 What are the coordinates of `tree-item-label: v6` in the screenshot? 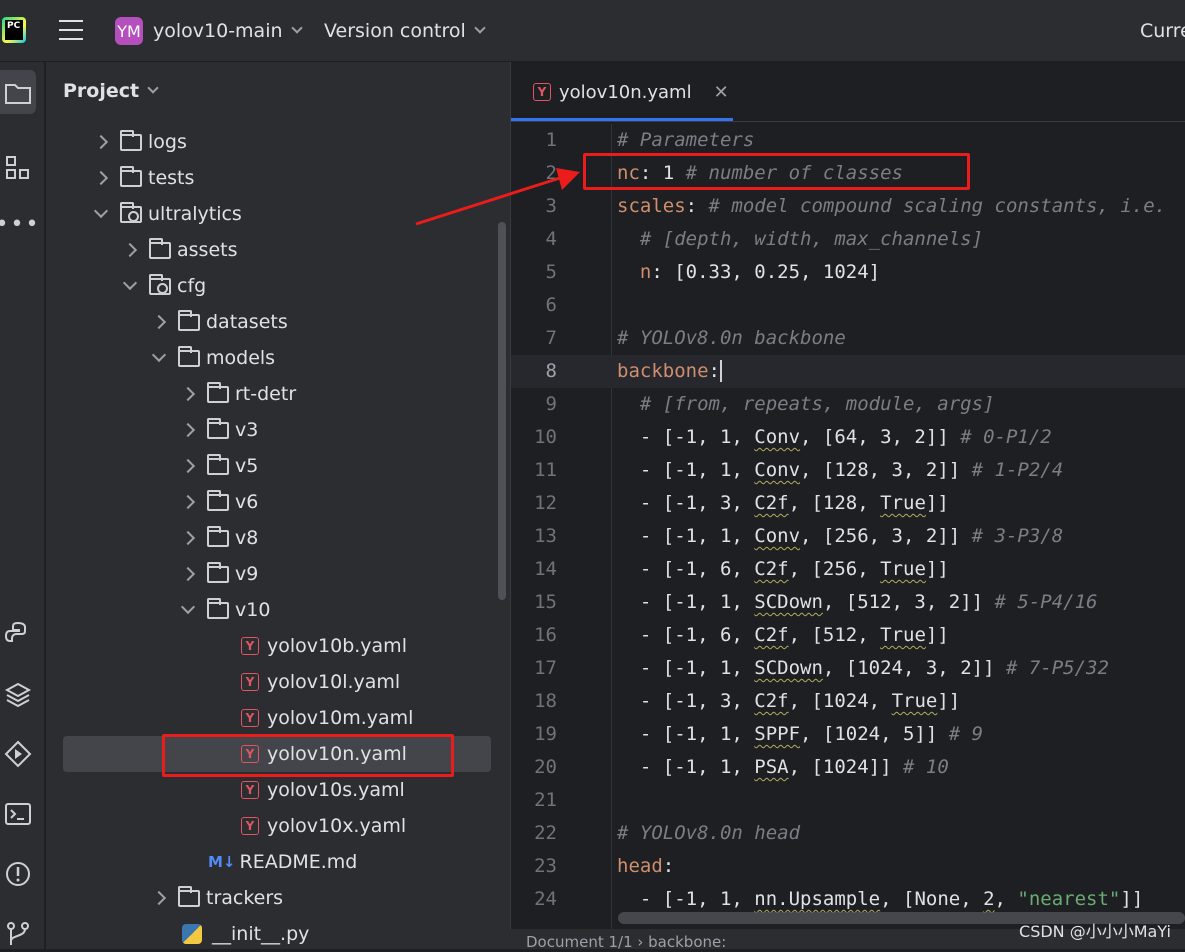 It's located at (247, 502).